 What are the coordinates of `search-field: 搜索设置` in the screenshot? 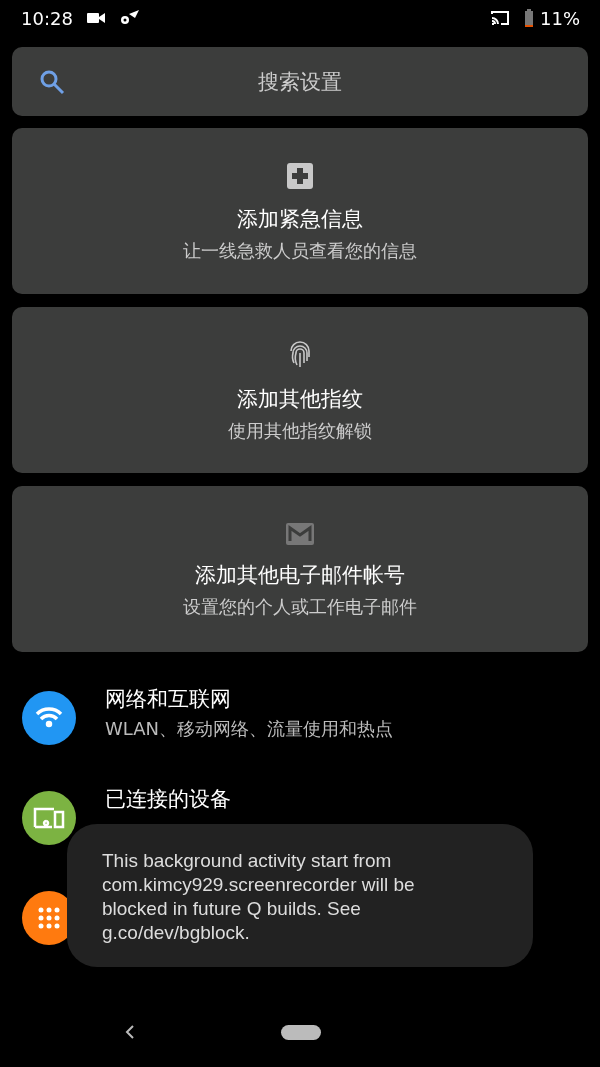 It's located at (300, 81).